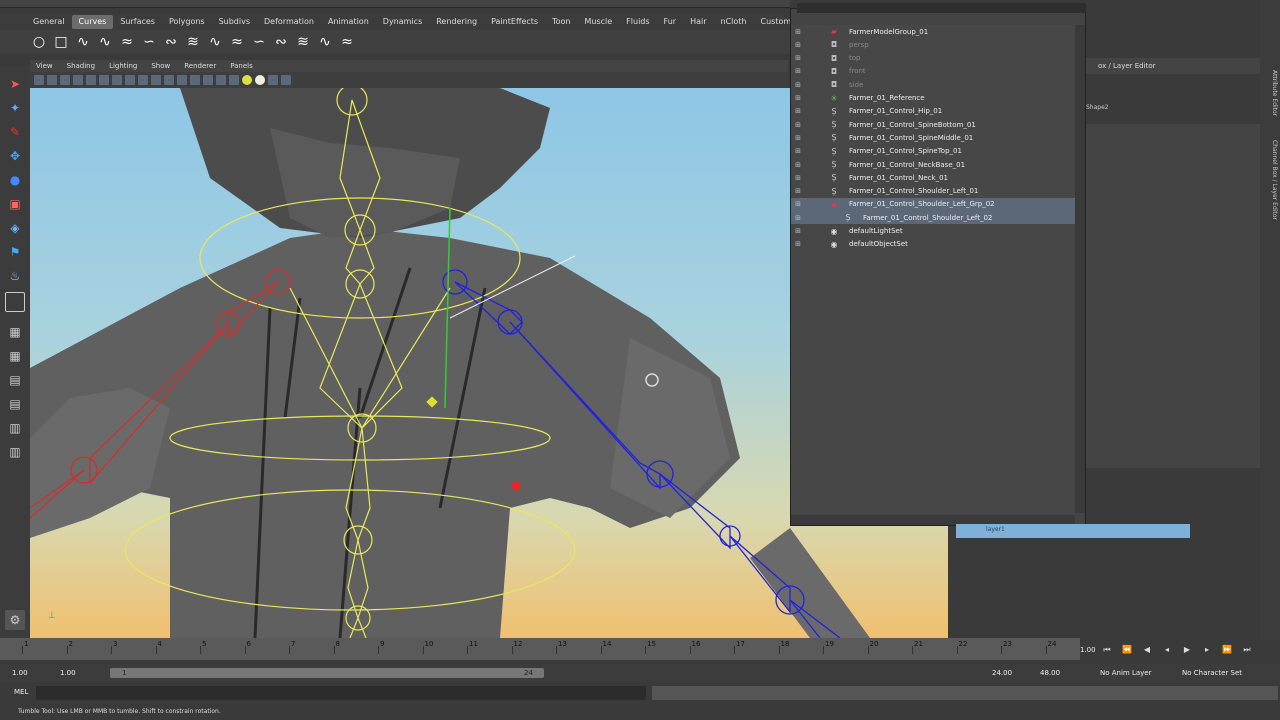 Image resolution: width=1280 pixels, height=720 pixels. What do you see at coordinates (15, 228) in the screenshot?
I see `universal-manip-icon: ◈` at bounding box center [15, 228].